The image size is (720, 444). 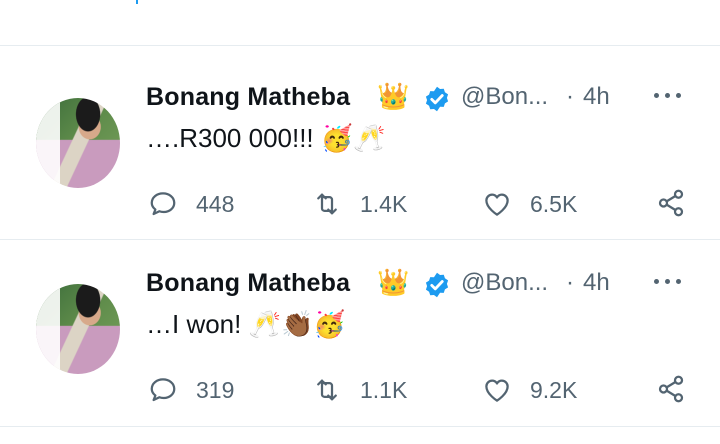 What do you see at coordinates (246, 324) in the screenshot?
I see `tweet-text: …I won! 🥂👏🏾🥳` at bounding box center [246, 324].